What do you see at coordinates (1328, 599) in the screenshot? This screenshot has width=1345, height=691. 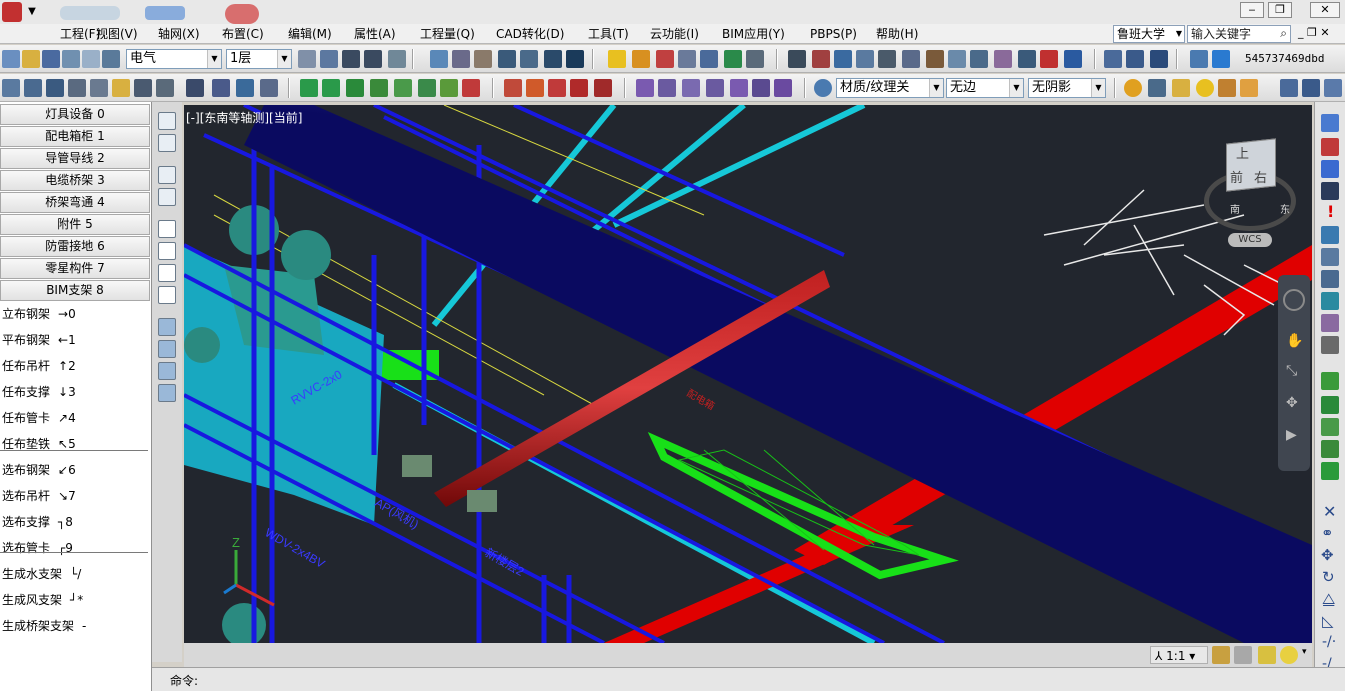 I see `mirror-icon: ⧋` at bounding box center [1328, 599].